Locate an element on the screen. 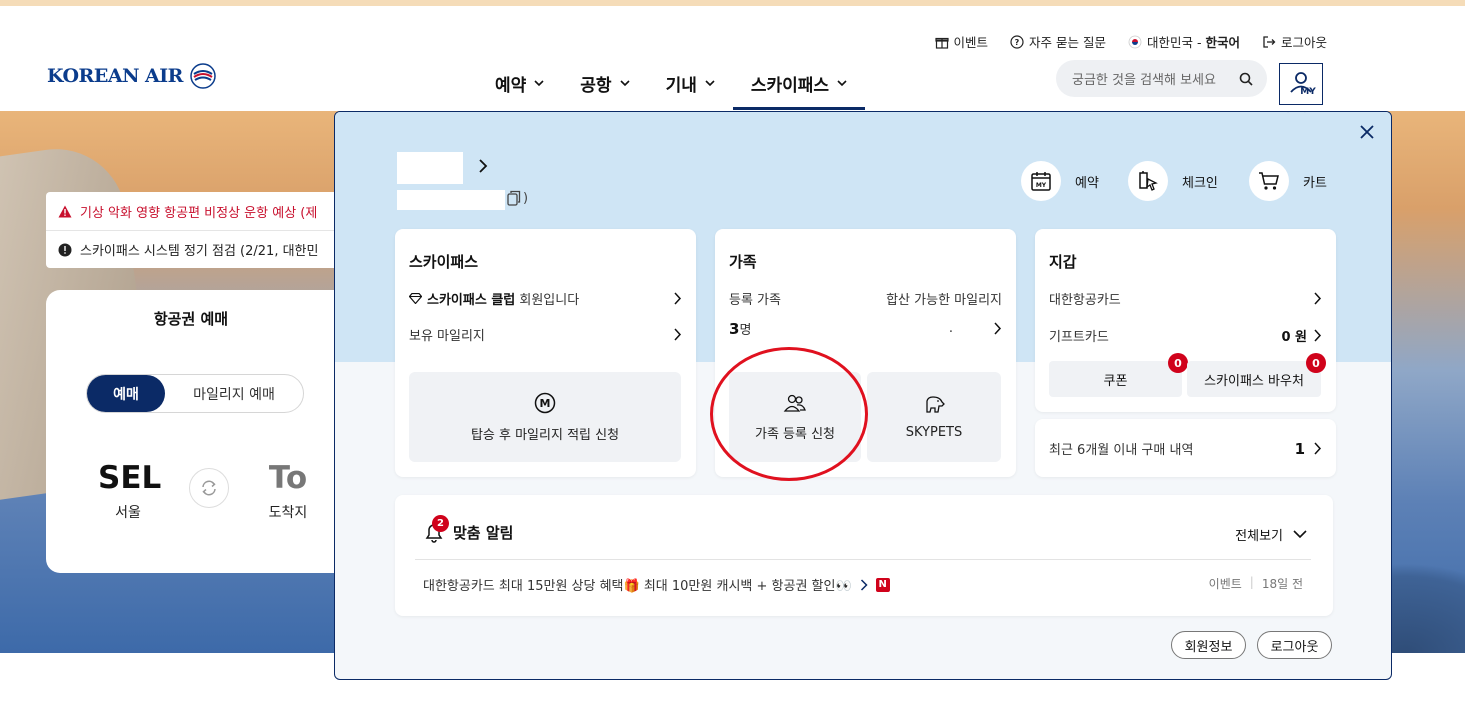 This screenshot has width=1465, height=724. quick-label: 체크인 is located at coordinates (1200, 183).